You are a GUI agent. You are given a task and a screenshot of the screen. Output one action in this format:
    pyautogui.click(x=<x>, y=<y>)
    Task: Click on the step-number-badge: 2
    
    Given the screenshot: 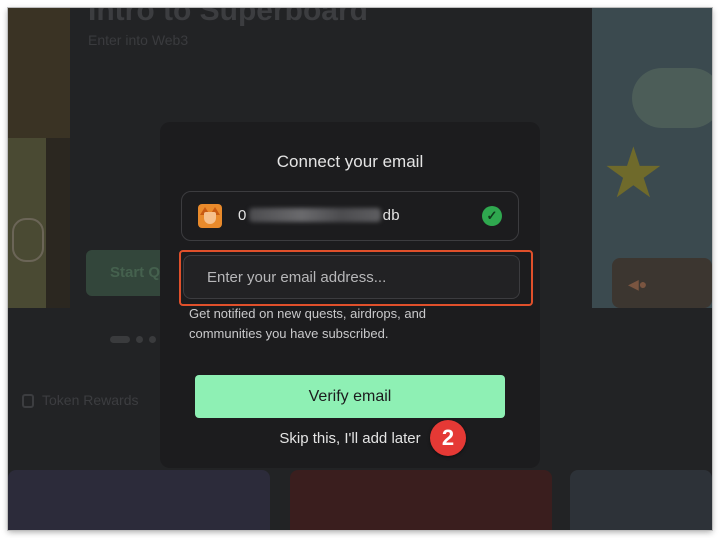 What is the action you would take?
    pyautogui.click(x=448, y=438)
    